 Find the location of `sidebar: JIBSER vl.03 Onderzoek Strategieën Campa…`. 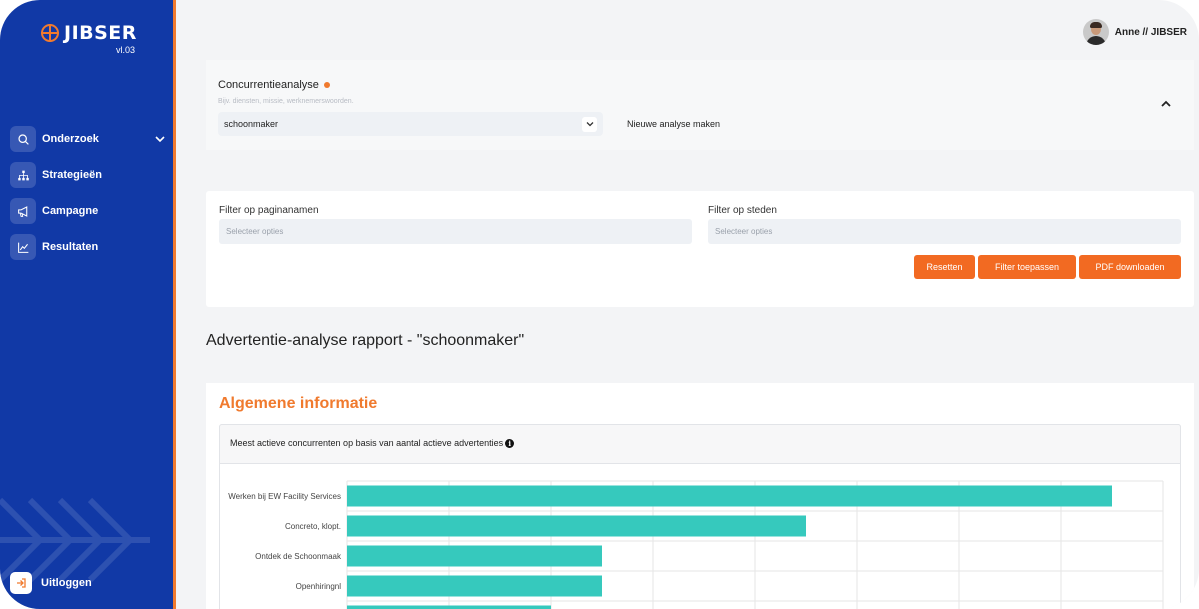

sidebar: JIBSER vl.03 Onderzoek Strategieën Campa… is located at coordinates (88, 304).